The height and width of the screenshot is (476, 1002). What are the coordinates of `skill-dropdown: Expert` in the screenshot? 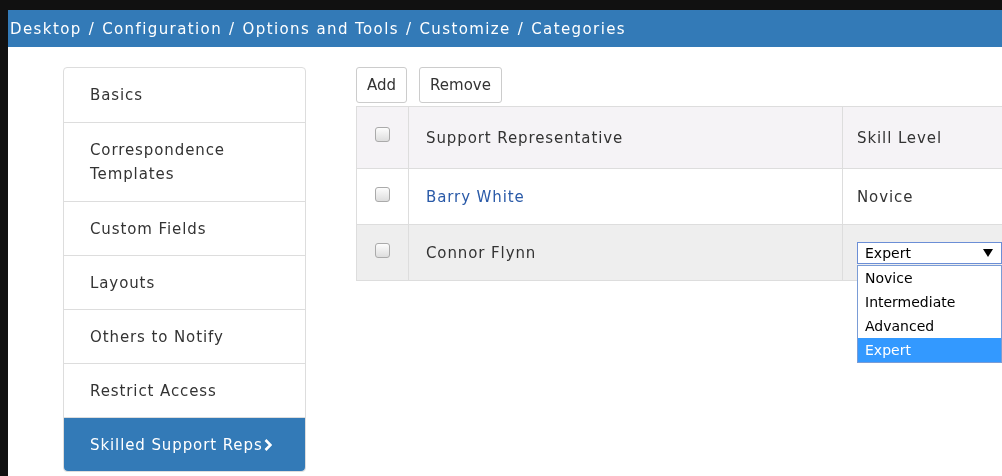 It's located at (929, 252).